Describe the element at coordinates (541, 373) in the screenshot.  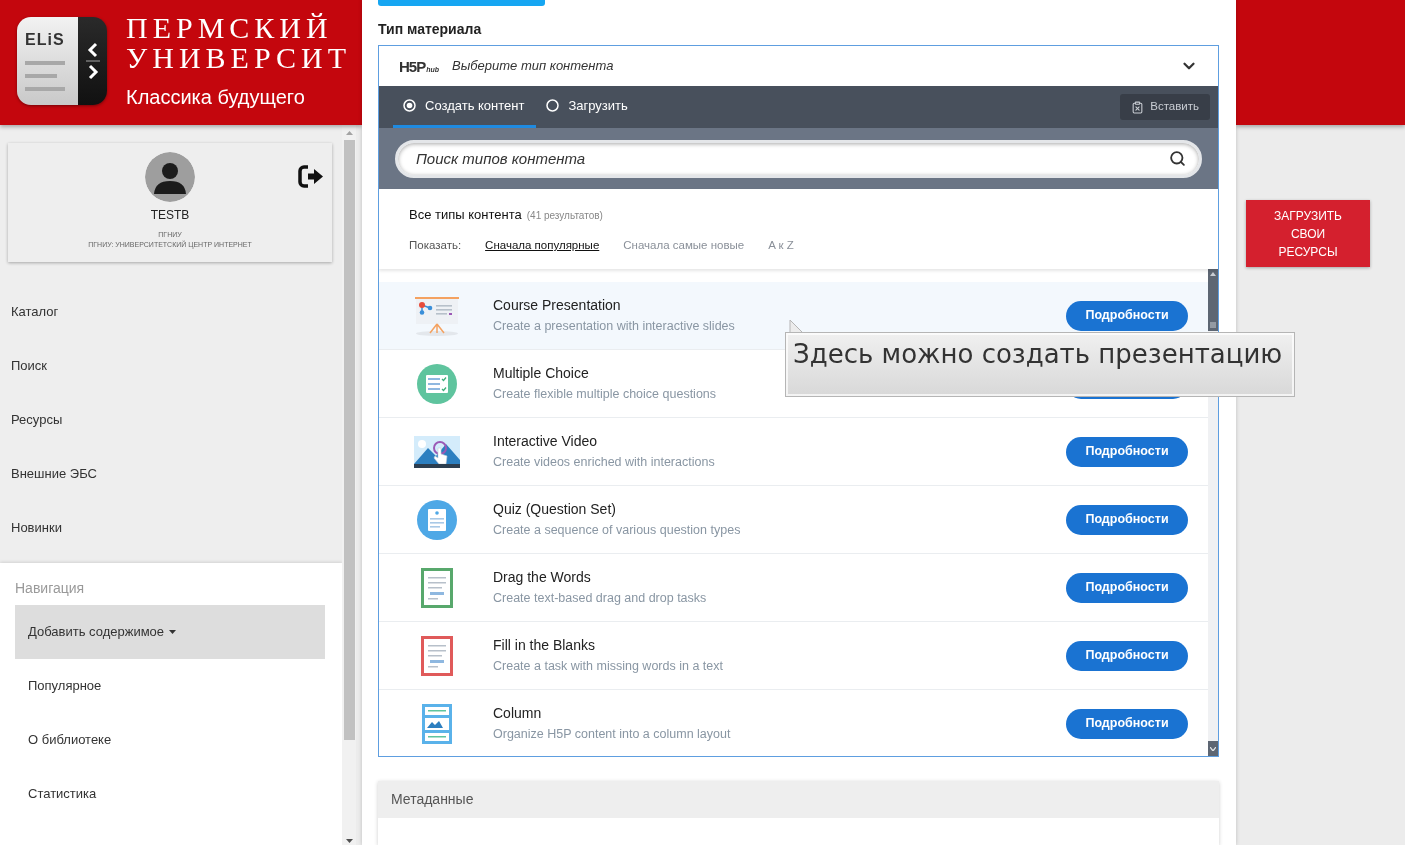
I see `content-type-title: Multiple Choice` at that location.